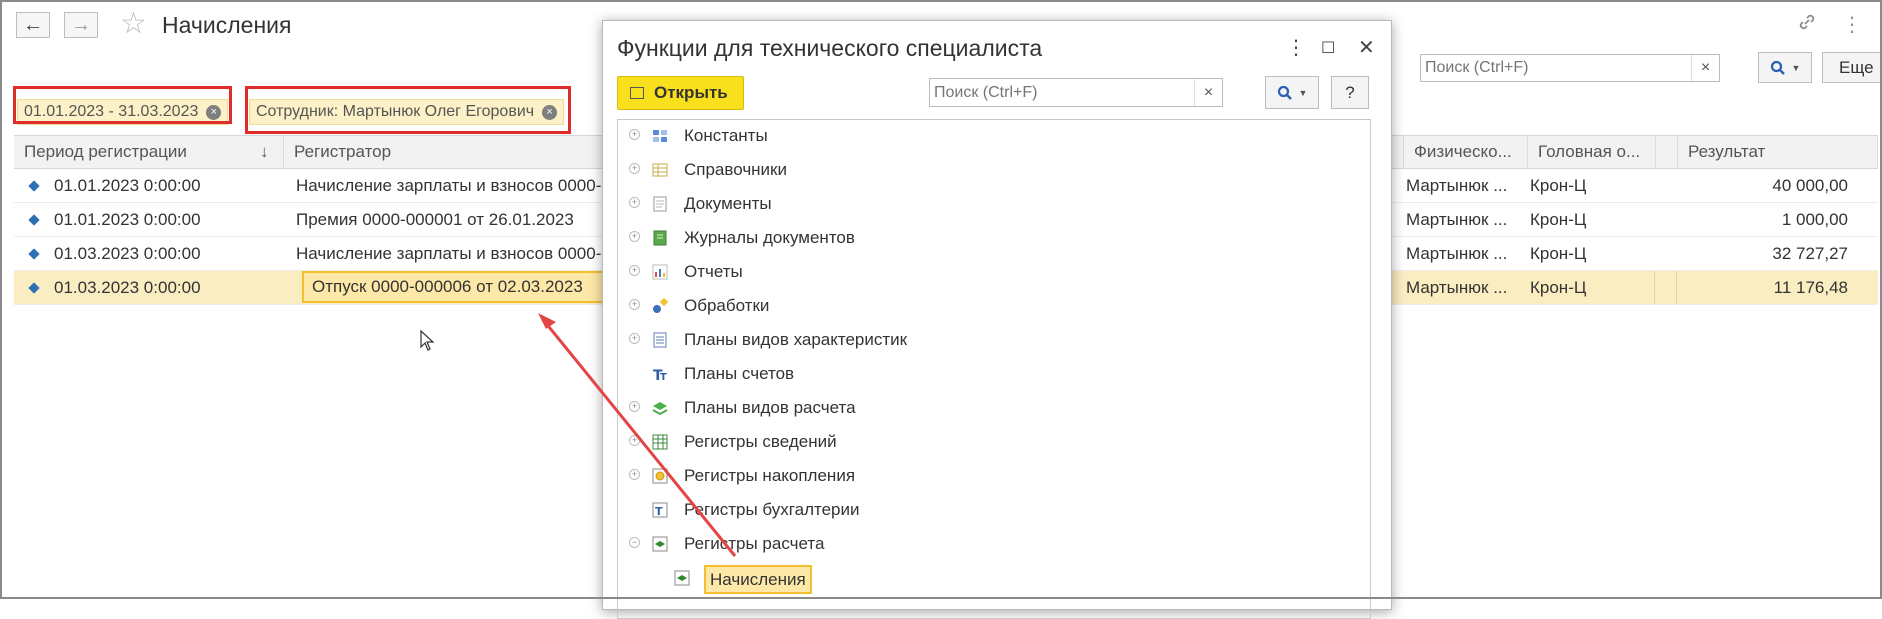 Image resolution: width=1882 pixels, height=619 pixels. Describe the element at coordinates (994, 375) in the screenshot. I see `tree-item-charts-of-accounts: TT Планы счетов` at that location.